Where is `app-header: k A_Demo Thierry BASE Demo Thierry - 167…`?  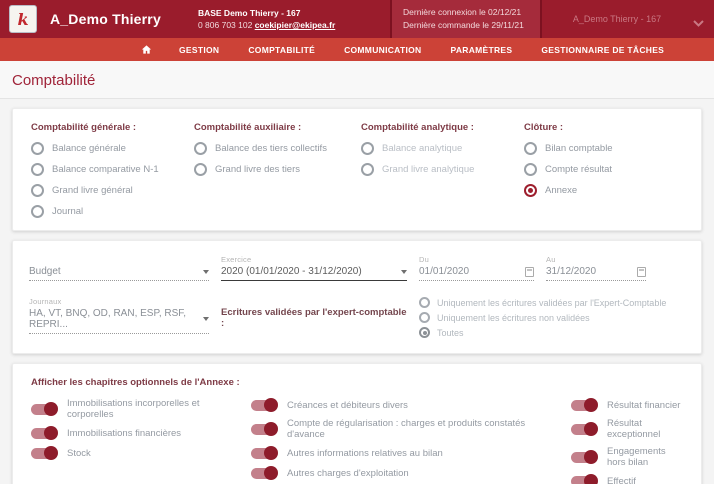
app-header: k A_Demo Thierry BASE Demo Thierry - 167… is located at coordinates (357, 19).